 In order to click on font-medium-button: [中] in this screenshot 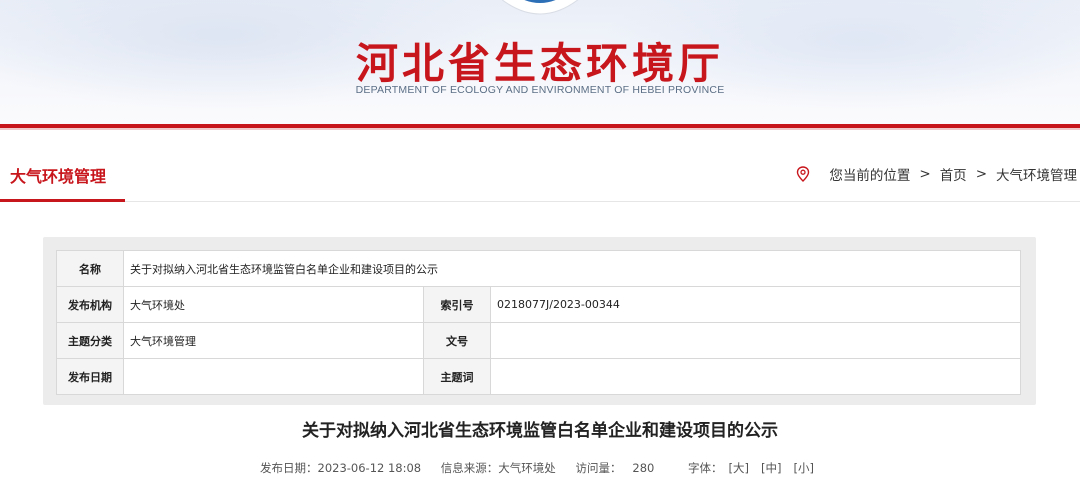, I will do `click(771, 468)`.